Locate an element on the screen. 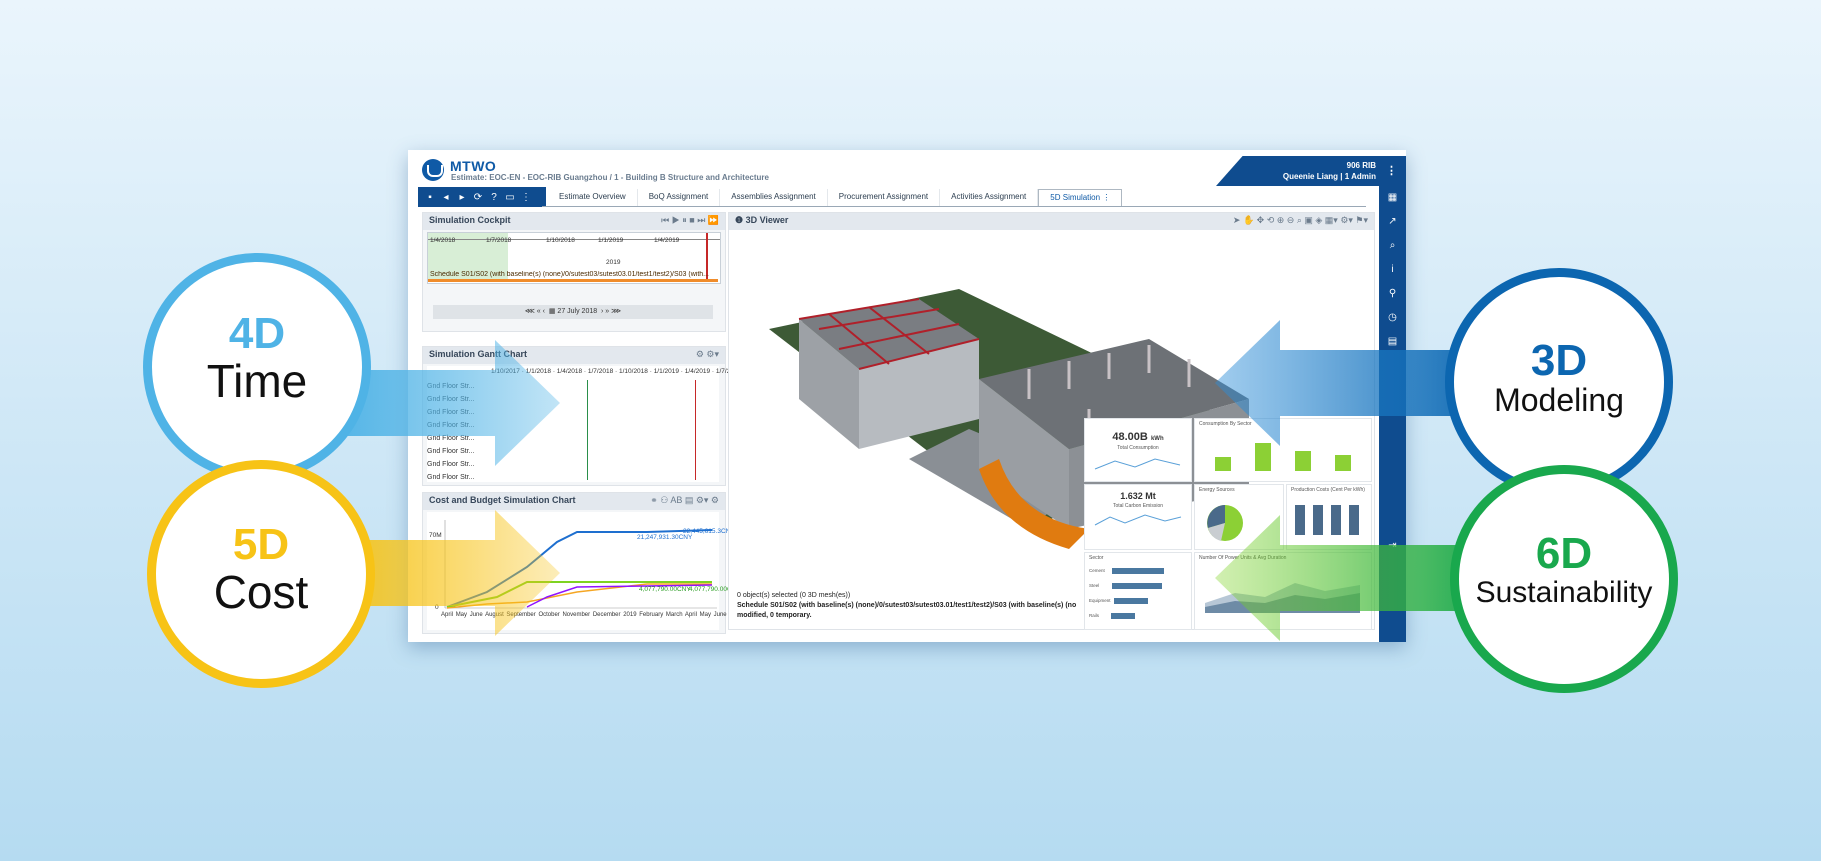 This screenshot has width=1821, height=861. back-icon: ◂ is located at coordinates (446, 197).